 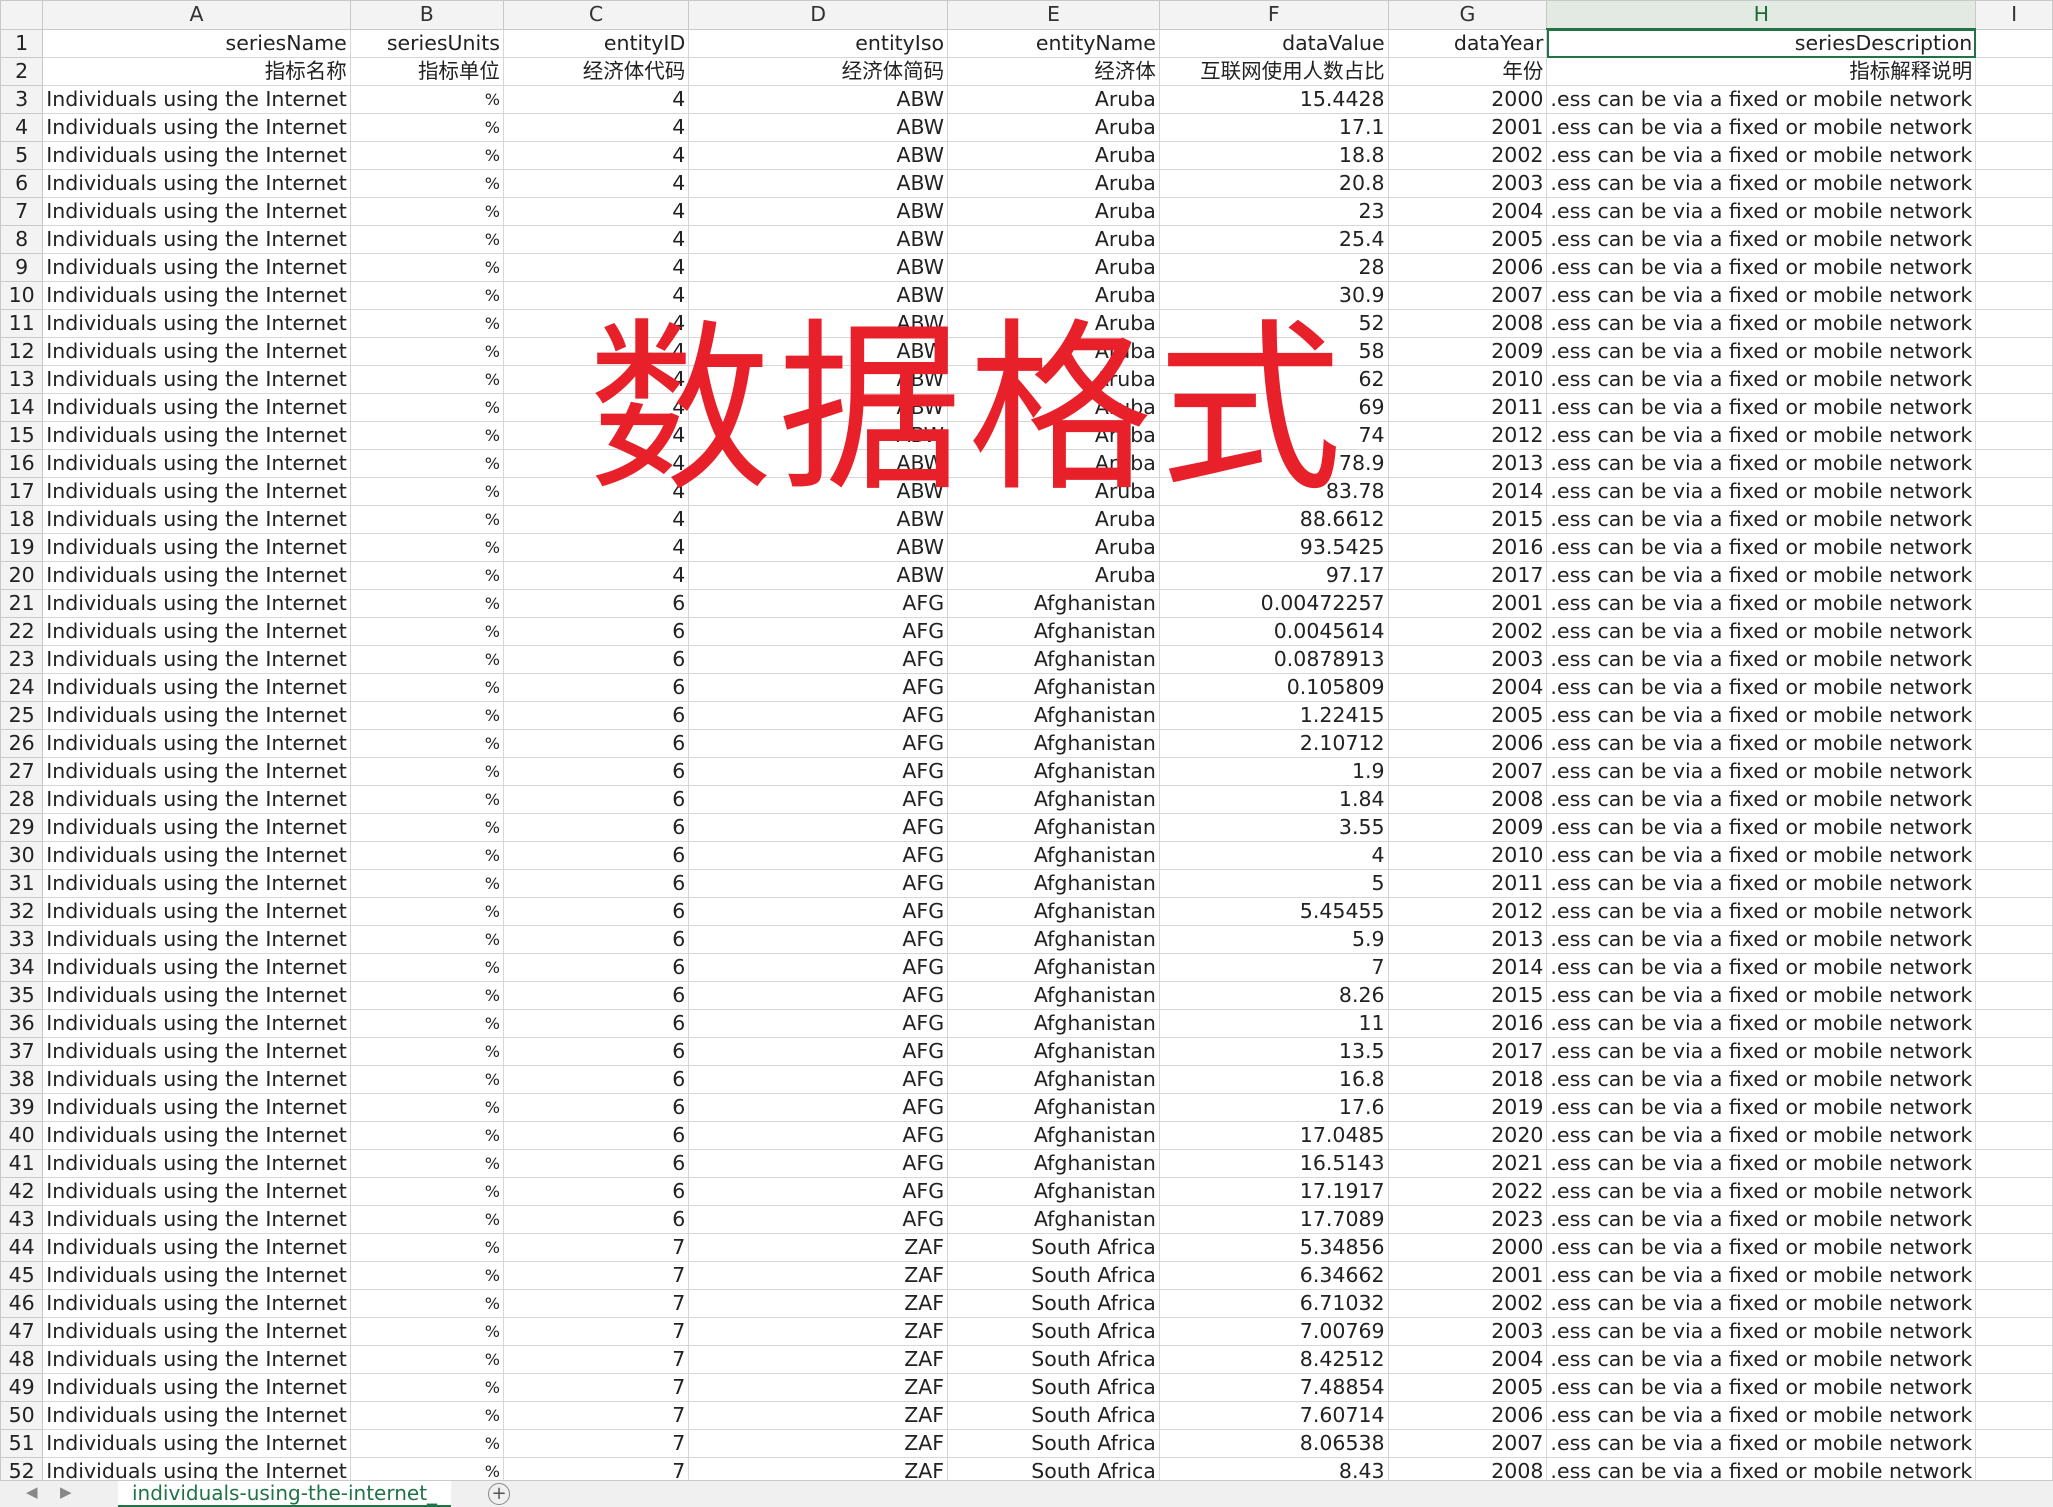 I want to click on cell: 1.9, so click(x=1273, y=771).